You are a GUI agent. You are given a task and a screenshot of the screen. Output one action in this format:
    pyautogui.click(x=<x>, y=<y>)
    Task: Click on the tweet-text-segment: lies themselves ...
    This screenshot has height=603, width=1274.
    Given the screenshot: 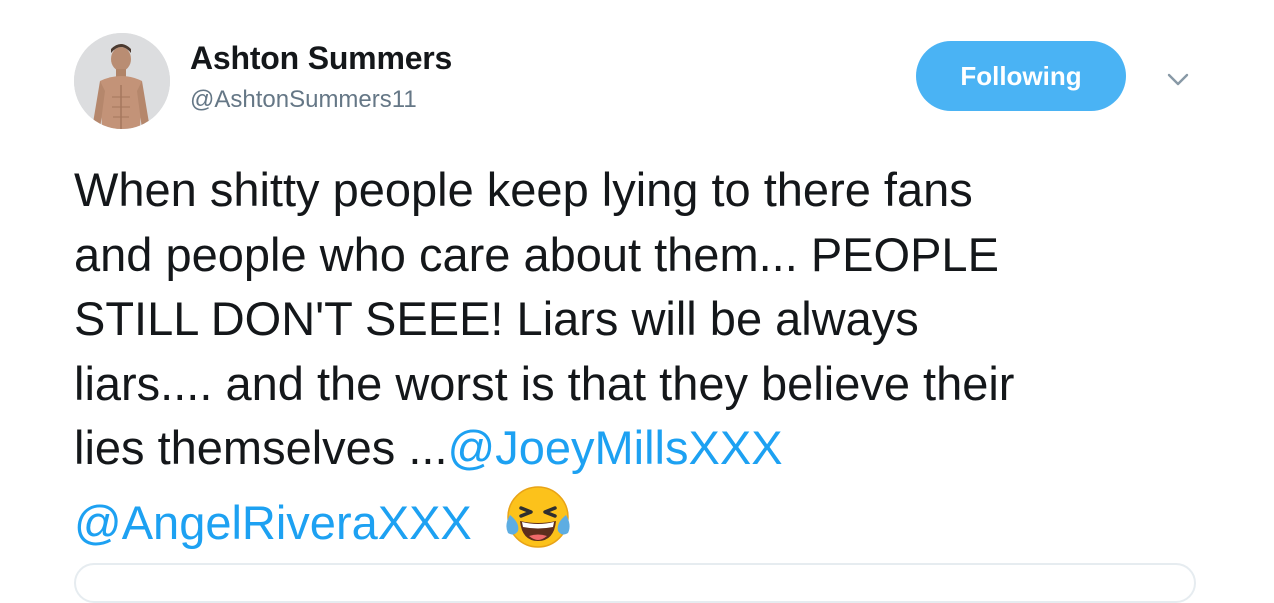 What is the action you would take?
    pyautogui.click(x=261, y=447)
    